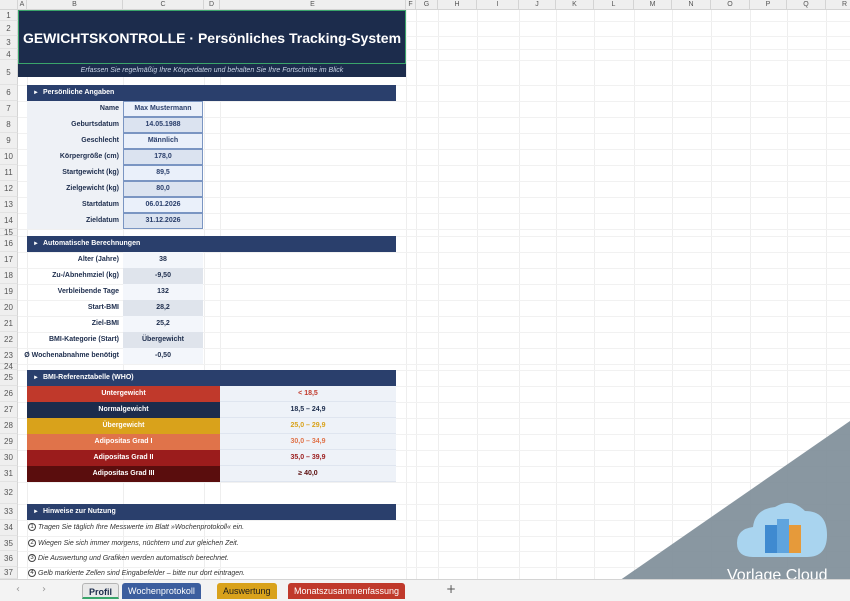 The width and height of the screenshot is (850, 601). Describe the element at coordinates (163, 356) in the screenshot. I see `calc-value-cell: -0,50` at that location.